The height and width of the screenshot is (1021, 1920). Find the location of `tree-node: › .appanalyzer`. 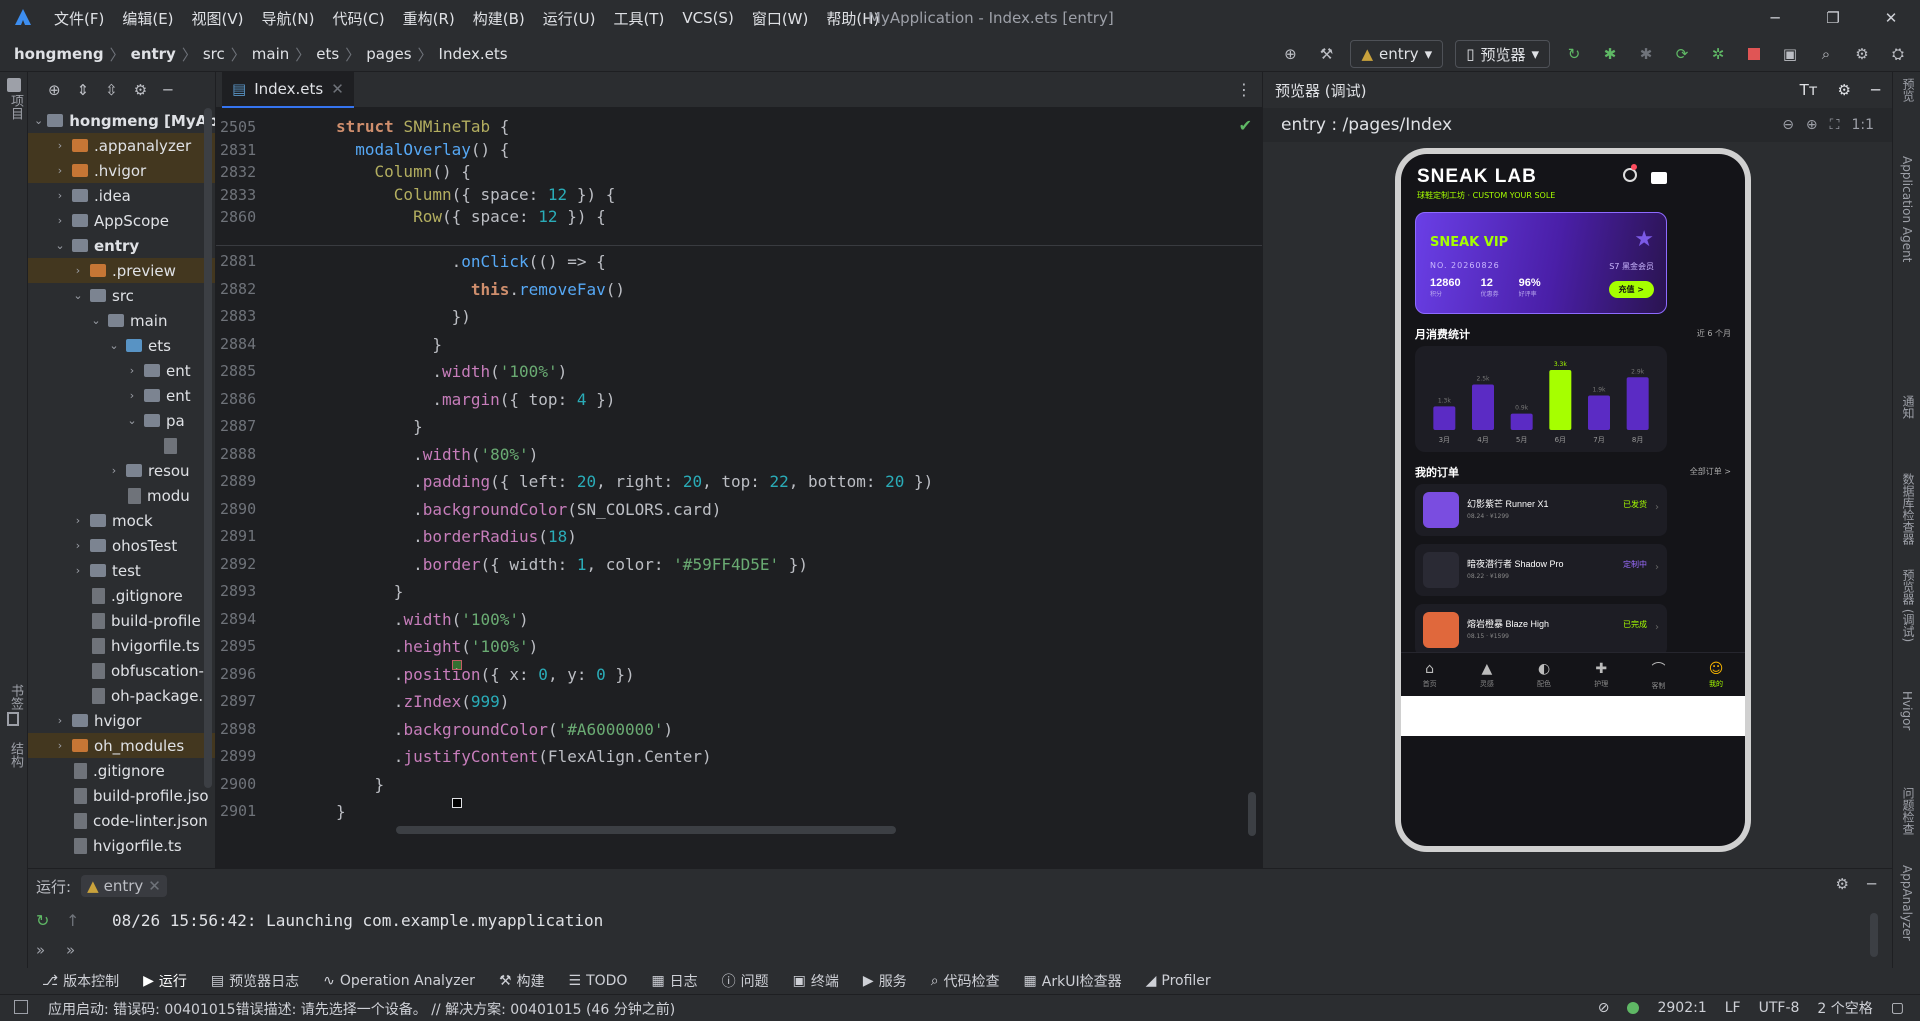

tree-node: › .appanalyzer is located at coordinates (121, 145).